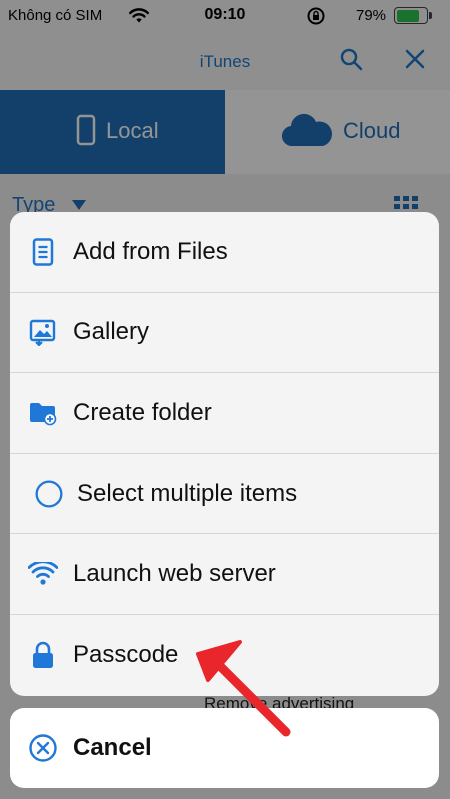  Describe the element at coordinates (174, 574) in the screenshot. I see `sheet-item-label: Launch web server` at that location.